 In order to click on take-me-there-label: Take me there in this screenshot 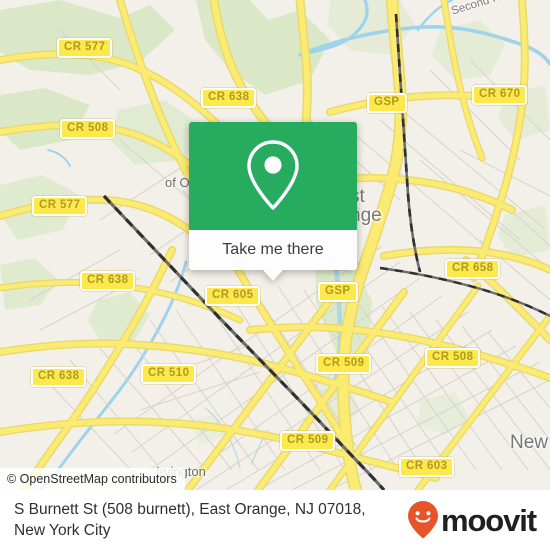, I will do `click(273, 249)`.